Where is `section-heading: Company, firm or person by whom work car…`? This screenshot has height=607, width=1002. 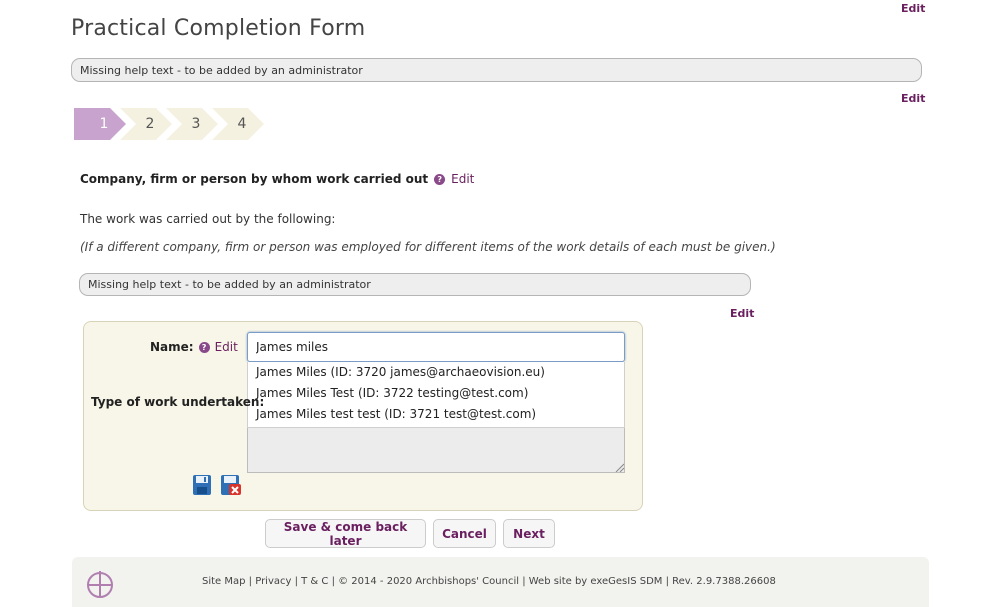 section-heading: Company, firm or person by whom work car… is located at coordinates (277, 179).